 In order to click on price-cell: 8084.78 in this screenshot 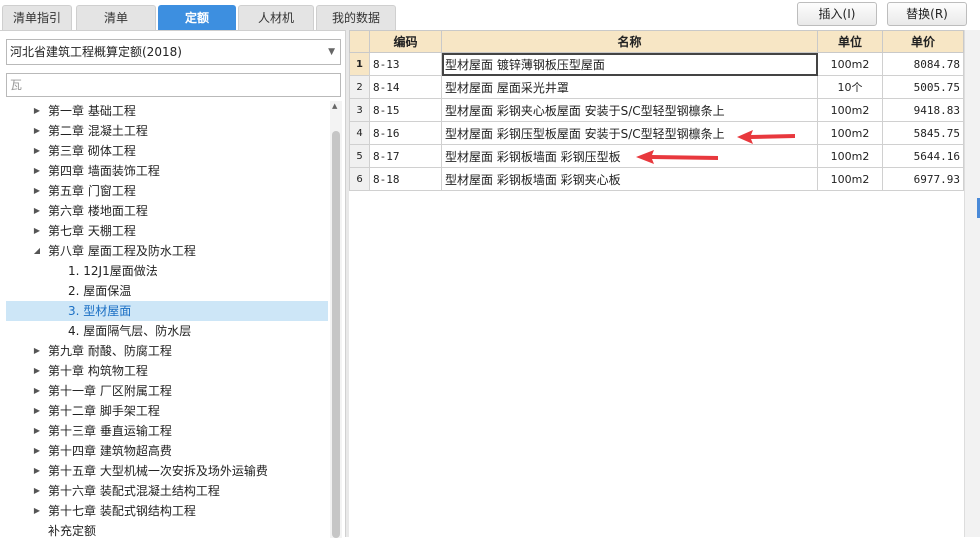, I will do `click(923, 64)`.